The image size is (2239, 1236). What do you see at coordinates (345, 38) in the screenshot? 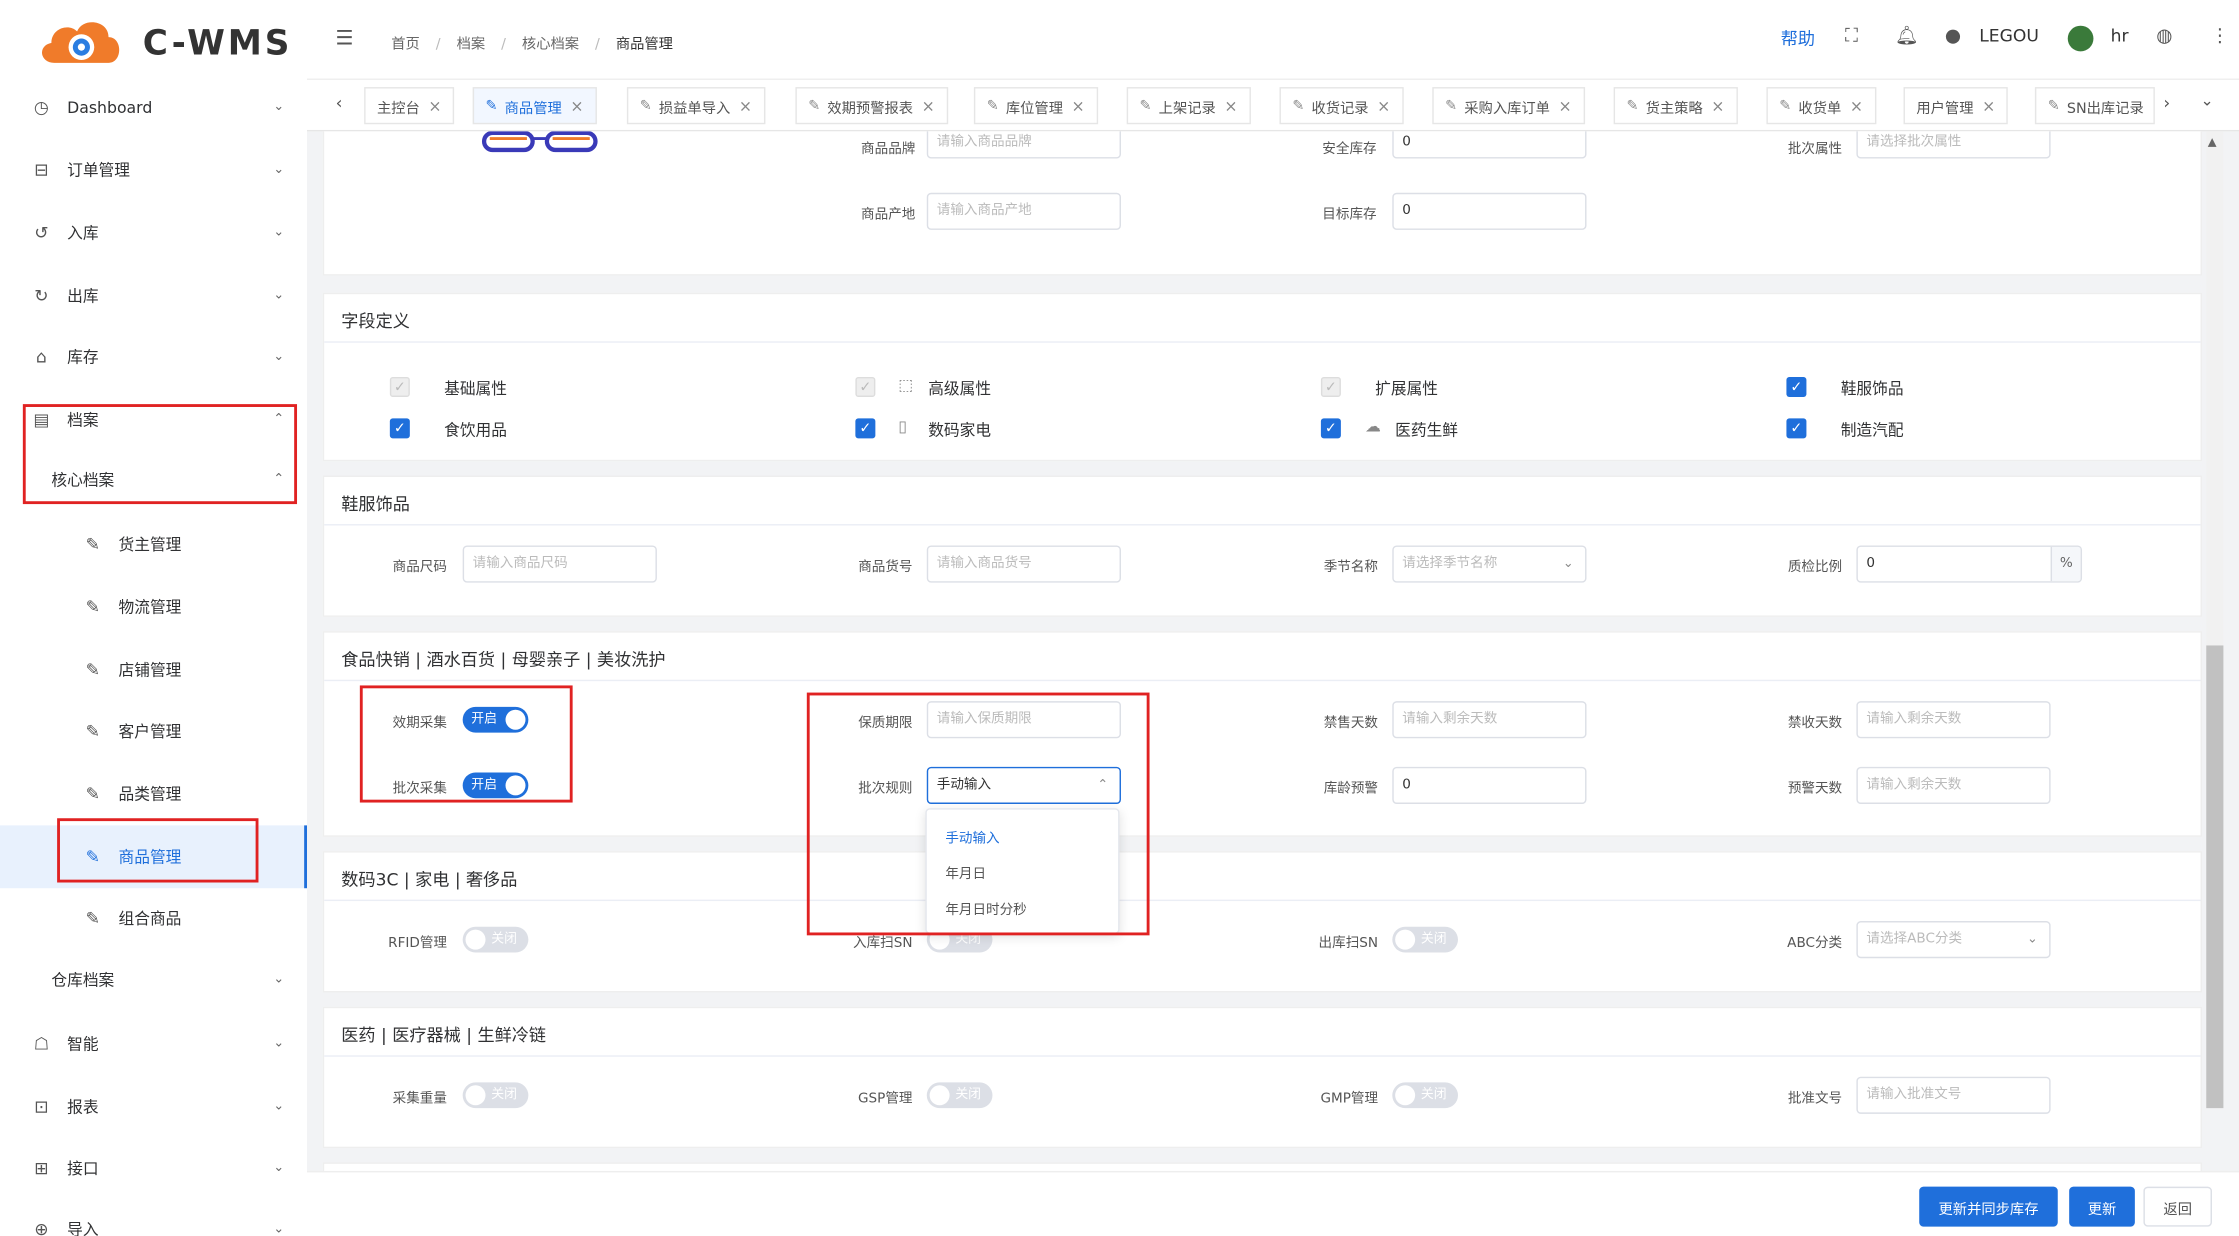
I see `menu-fold-icon: ☰` at bounding box center [345, 38].